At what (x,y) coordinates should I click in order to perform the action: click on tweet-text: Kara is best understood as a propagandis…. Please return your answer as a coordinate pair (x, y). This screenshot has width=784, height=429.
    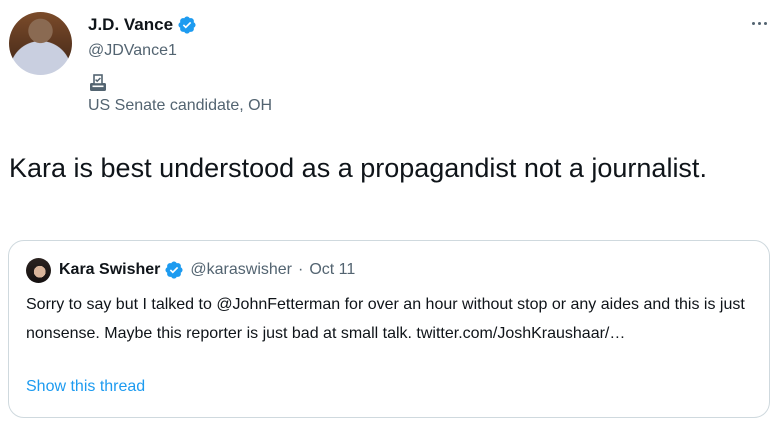
    Looking at the image, I should click on (358, 168).